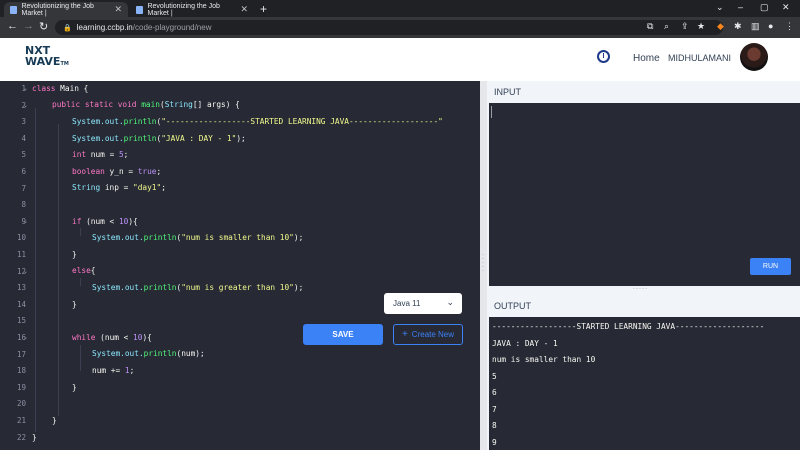  Describe the element at coordinates (23, 205) in the screenshot. I see `line-number: 8` at that location.